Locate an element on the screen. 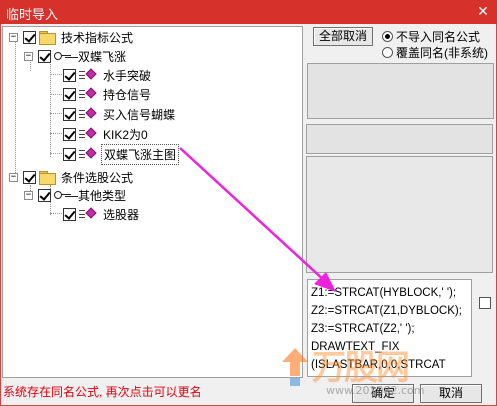 Image resolution: width=497 pixels, height=406 pixels. tree-node-formula-selected: 双蝶飞涨主图 is located at coordinates (121, 154).